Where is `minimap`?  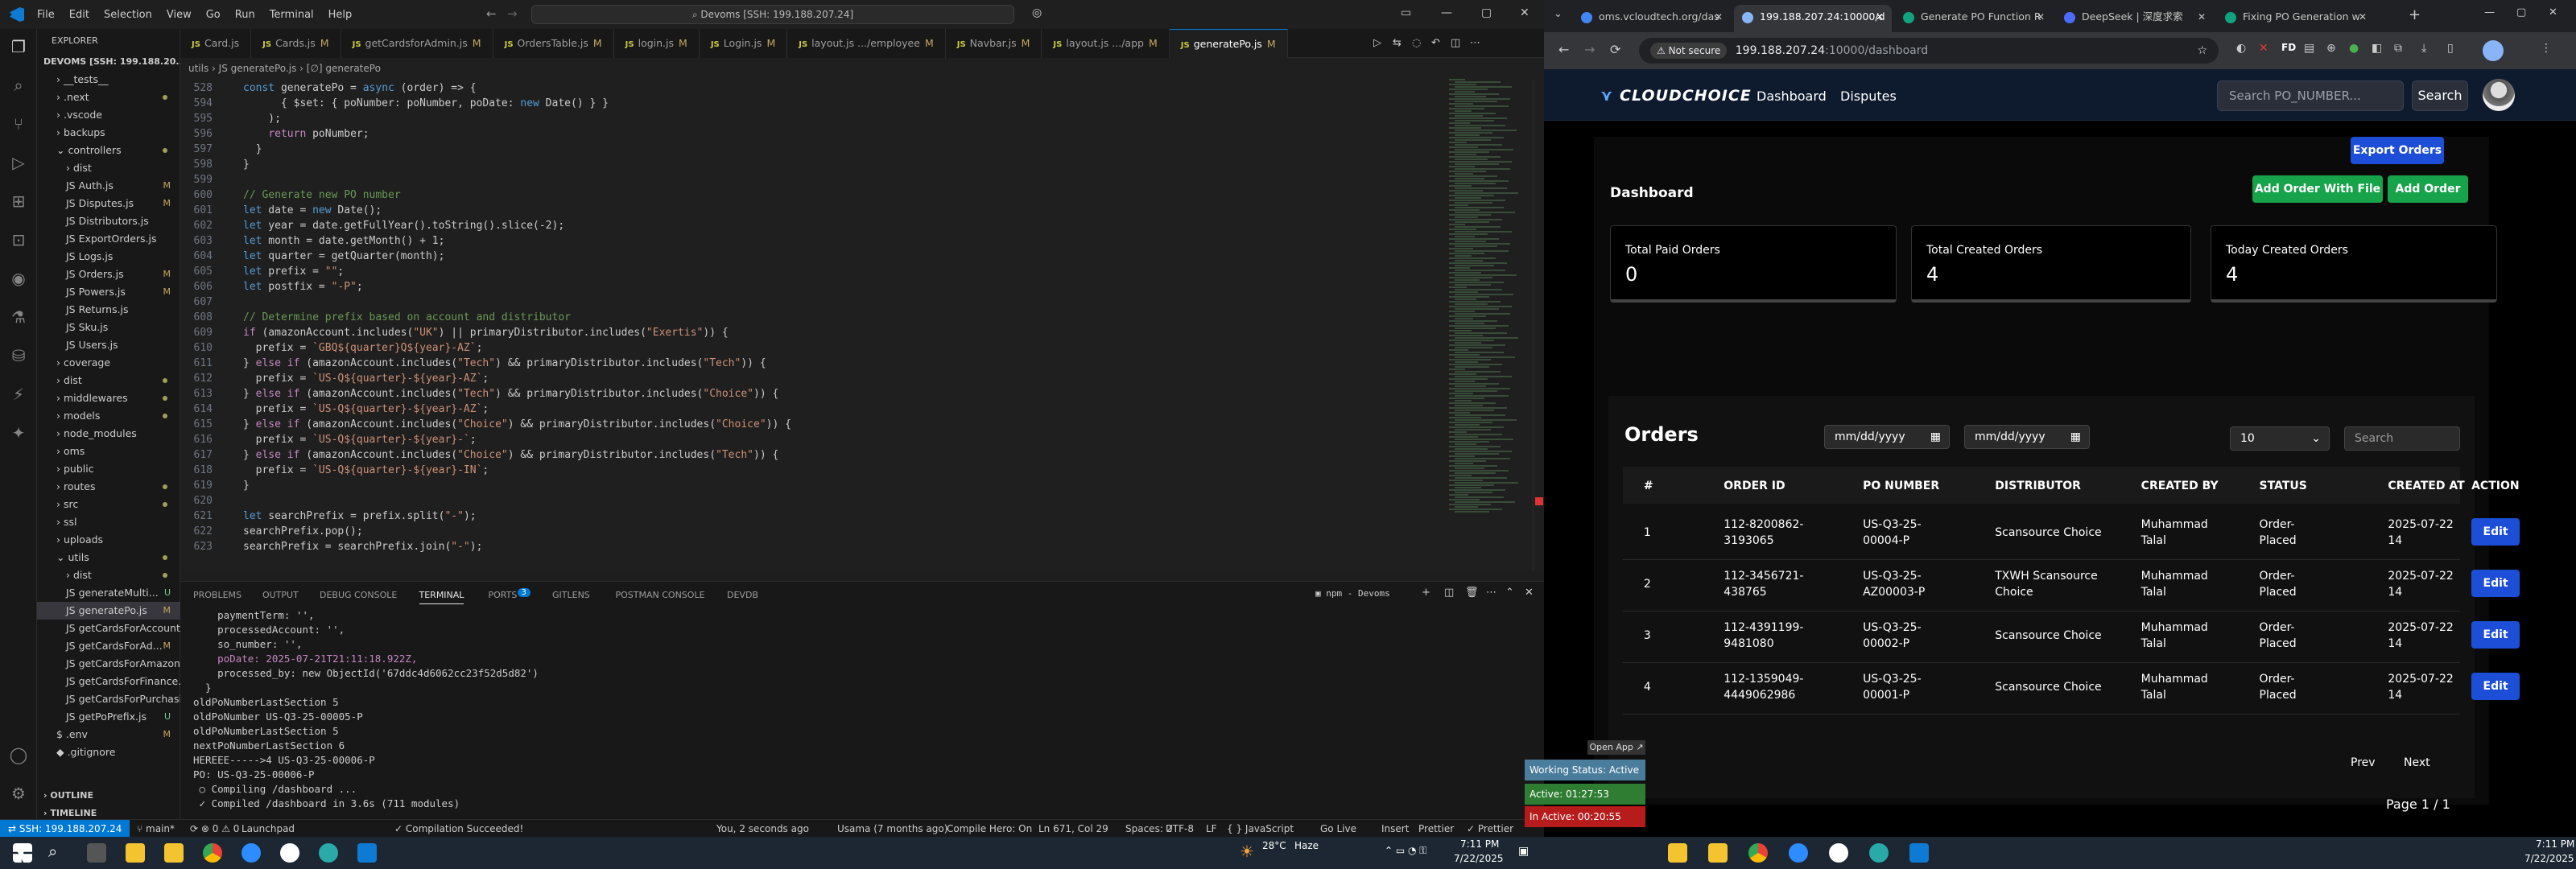
minimap is located at coordinates (1488, 325).